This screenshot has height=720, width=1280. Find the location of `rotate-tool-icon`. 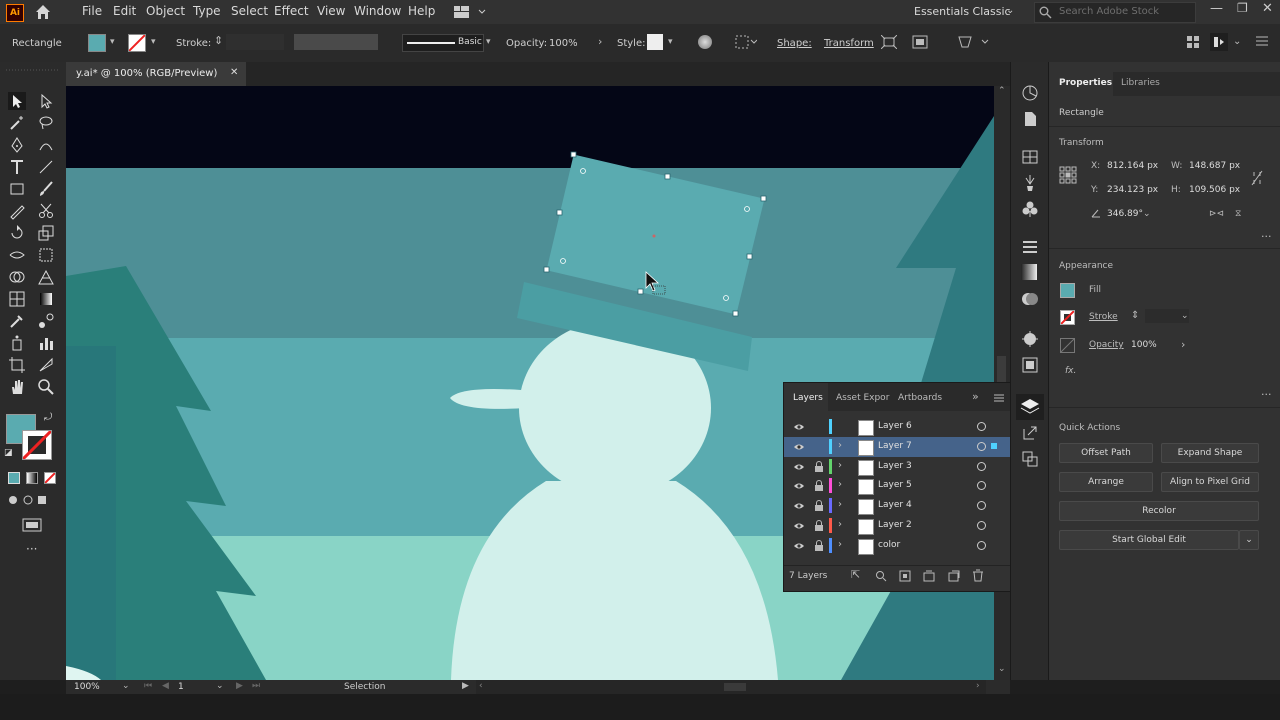

rotate-tool-icon is located at coordinates (17, 233).